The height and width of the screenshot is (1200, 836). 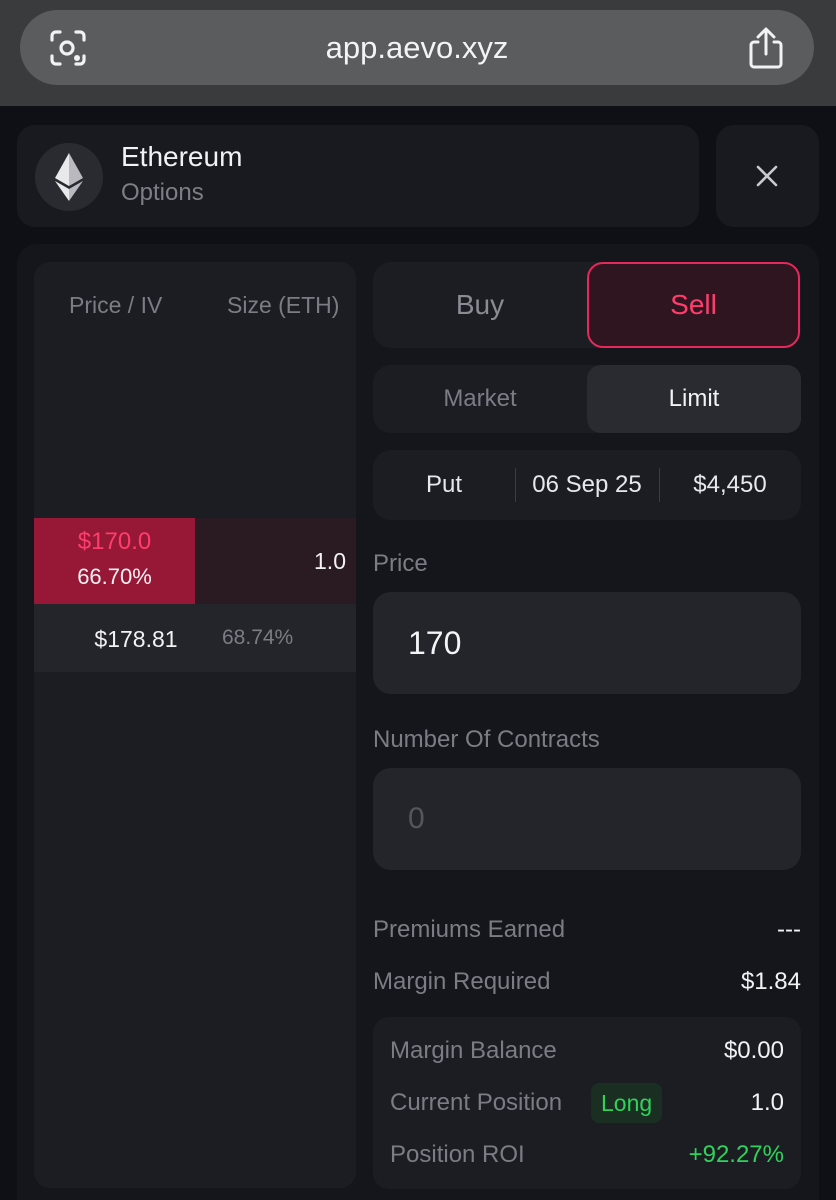 I want to click on premiums-earned-label: Premiums Earned, so click(x=469, y=929).